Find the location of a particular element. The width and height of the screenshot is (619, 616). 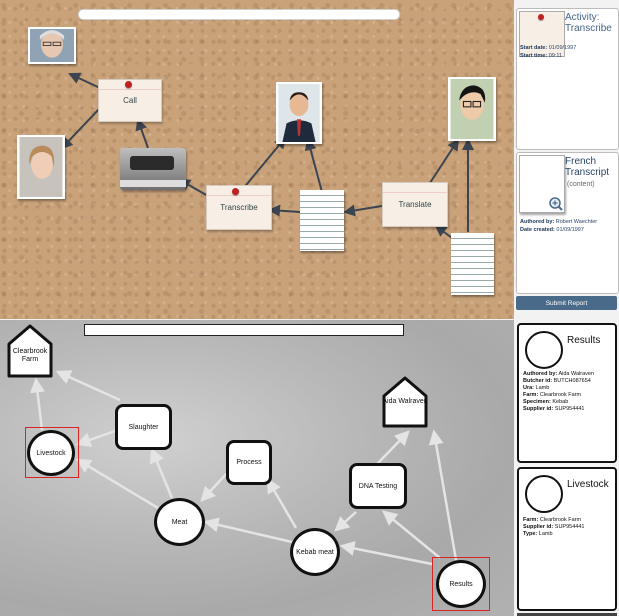

edge-meat-livestock is located at coordinates (117, 484).